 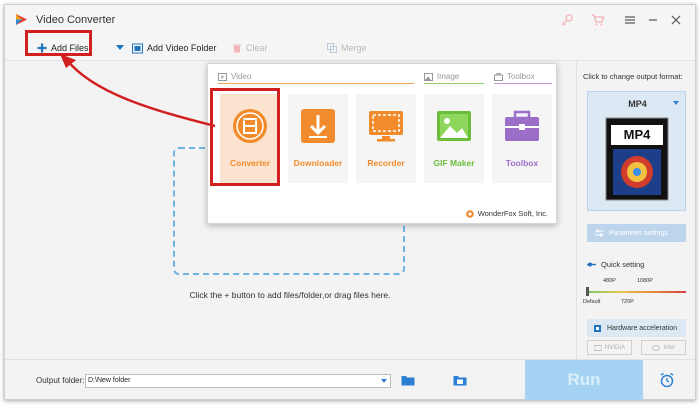 I want to click on merge-icon, so click(x=332, y=48).